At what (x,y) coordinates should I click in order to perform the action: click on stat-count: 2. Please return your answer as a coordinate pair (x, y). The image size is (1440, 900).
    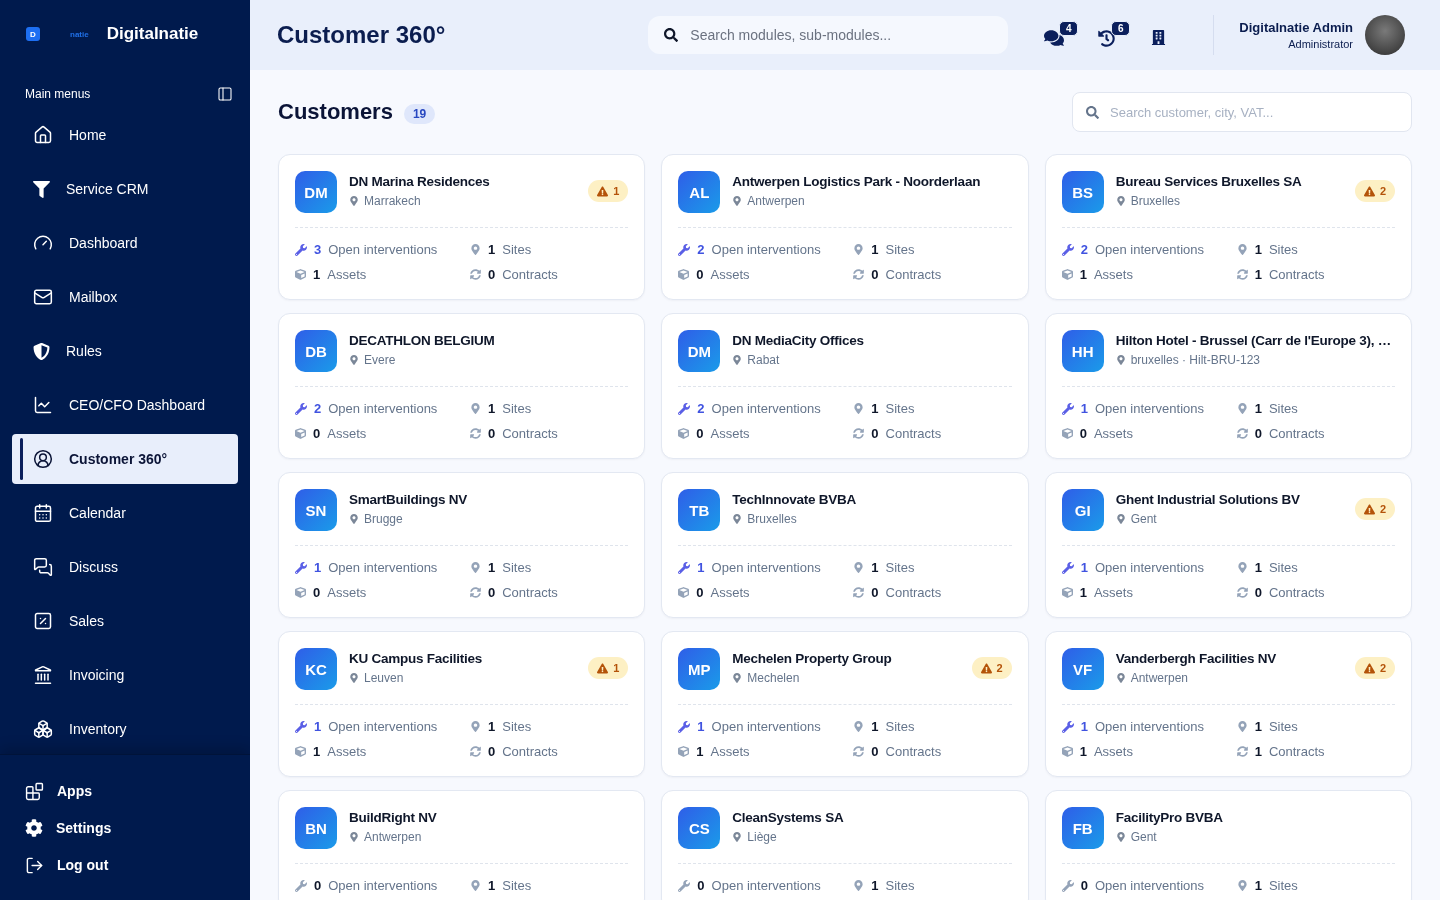
    Looking at the image, I should click on (1084, 249).